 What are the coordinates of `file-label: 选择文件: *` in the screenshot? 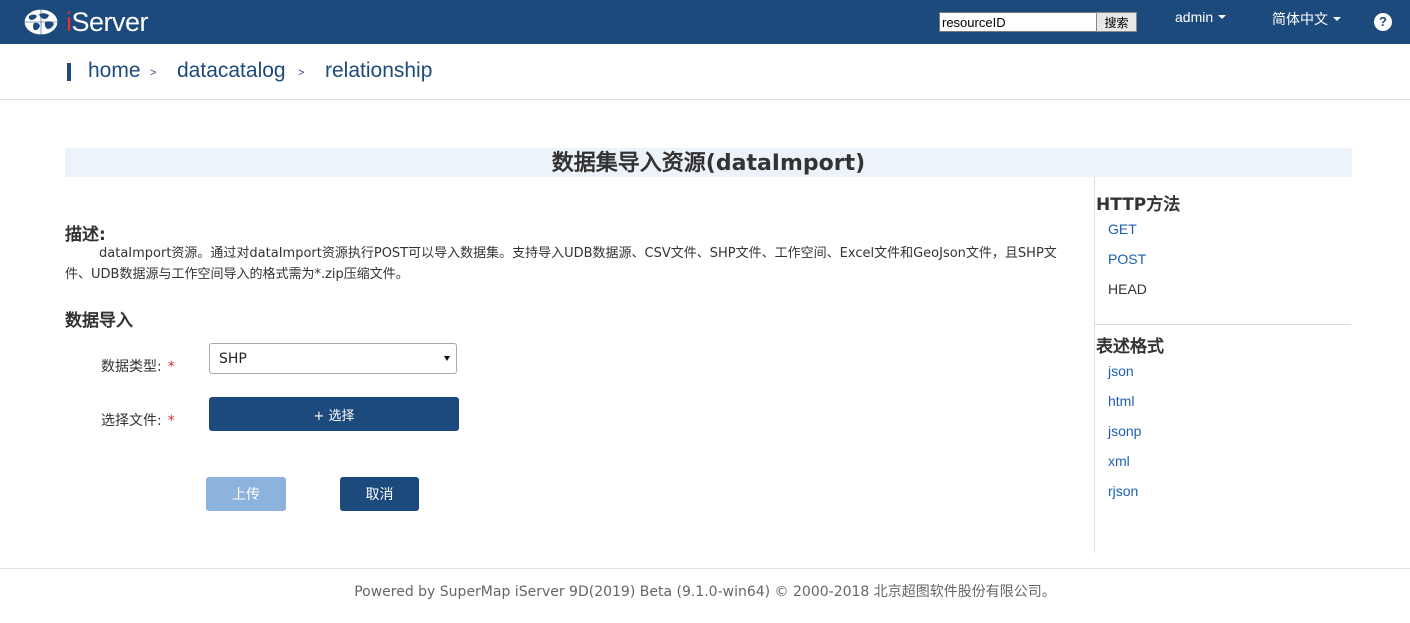 It's located at (138, 420).